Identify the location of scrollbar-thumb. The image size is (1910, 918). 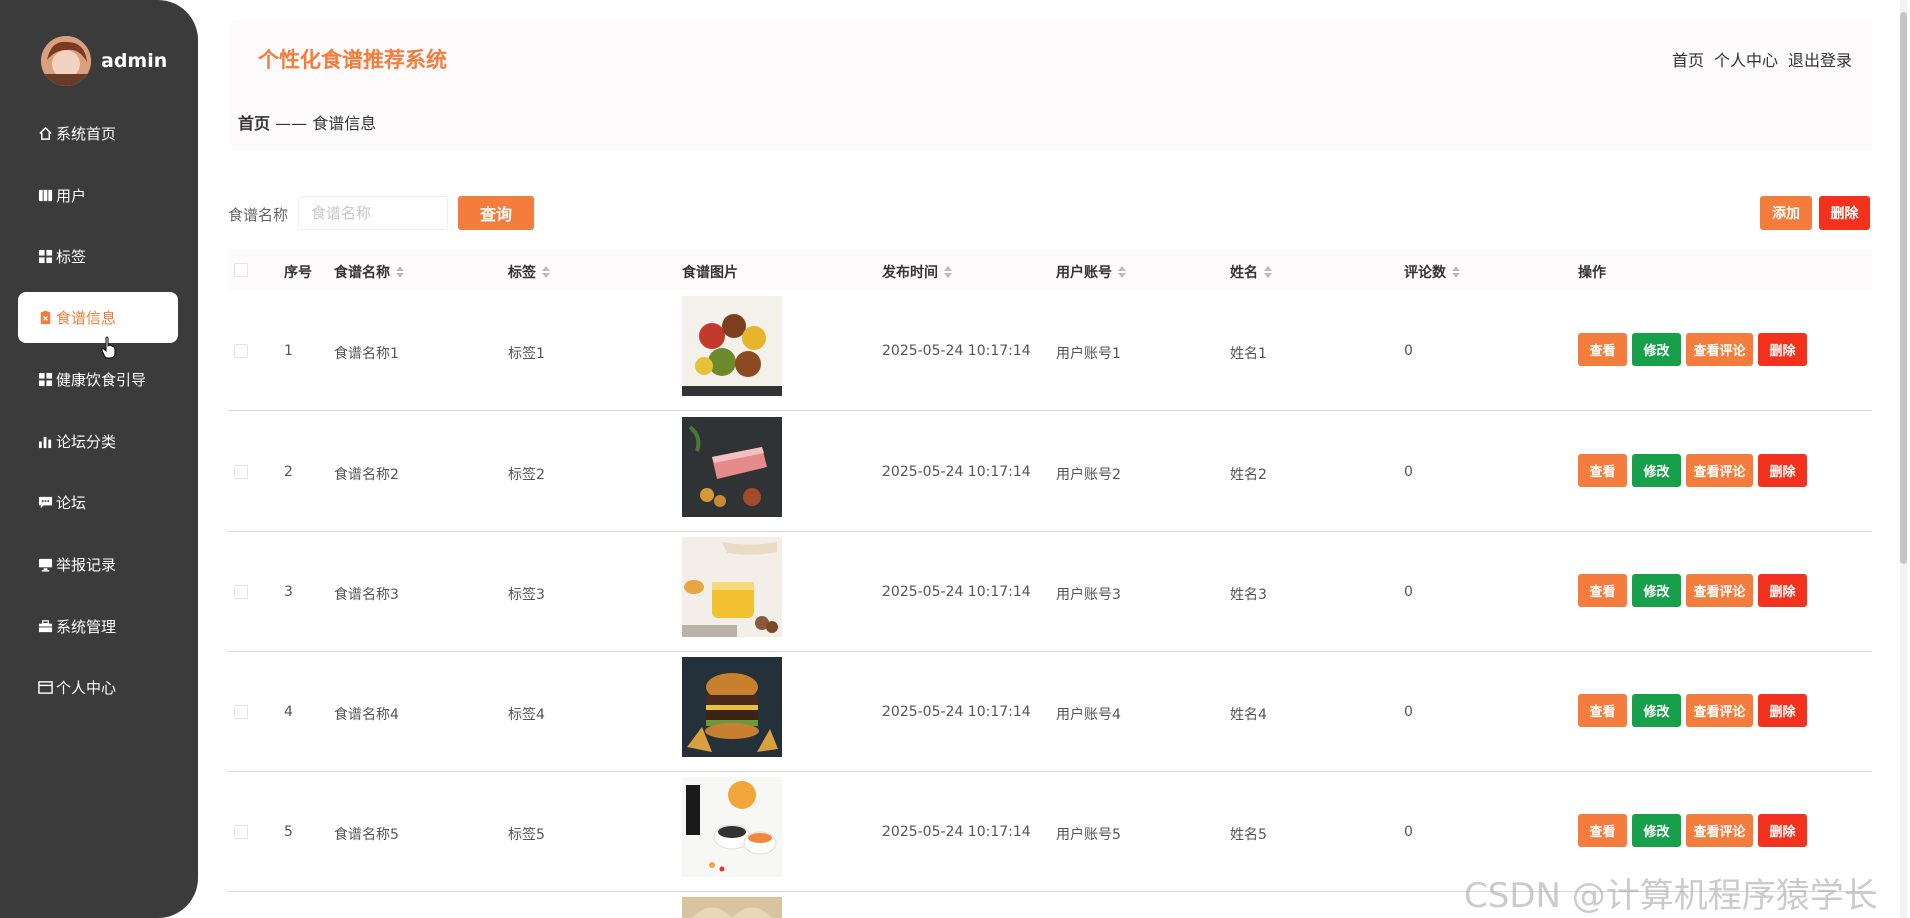
(1903, 288).